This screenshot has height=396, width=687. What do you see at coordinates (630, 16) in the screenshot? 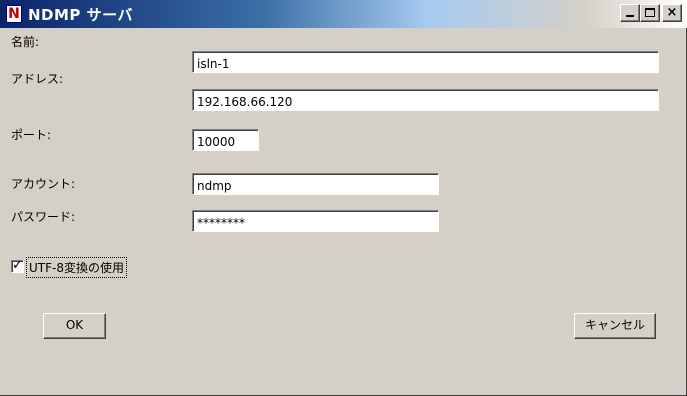
I see `minimize-icon` at bounding box center [630, 16].